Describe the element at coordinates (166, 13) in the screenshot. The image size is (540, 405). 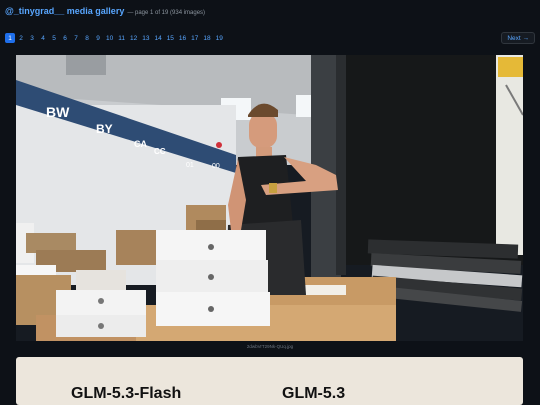
I see `gallery-subtitle: — page 1 of 19 (934 images)` at that location.